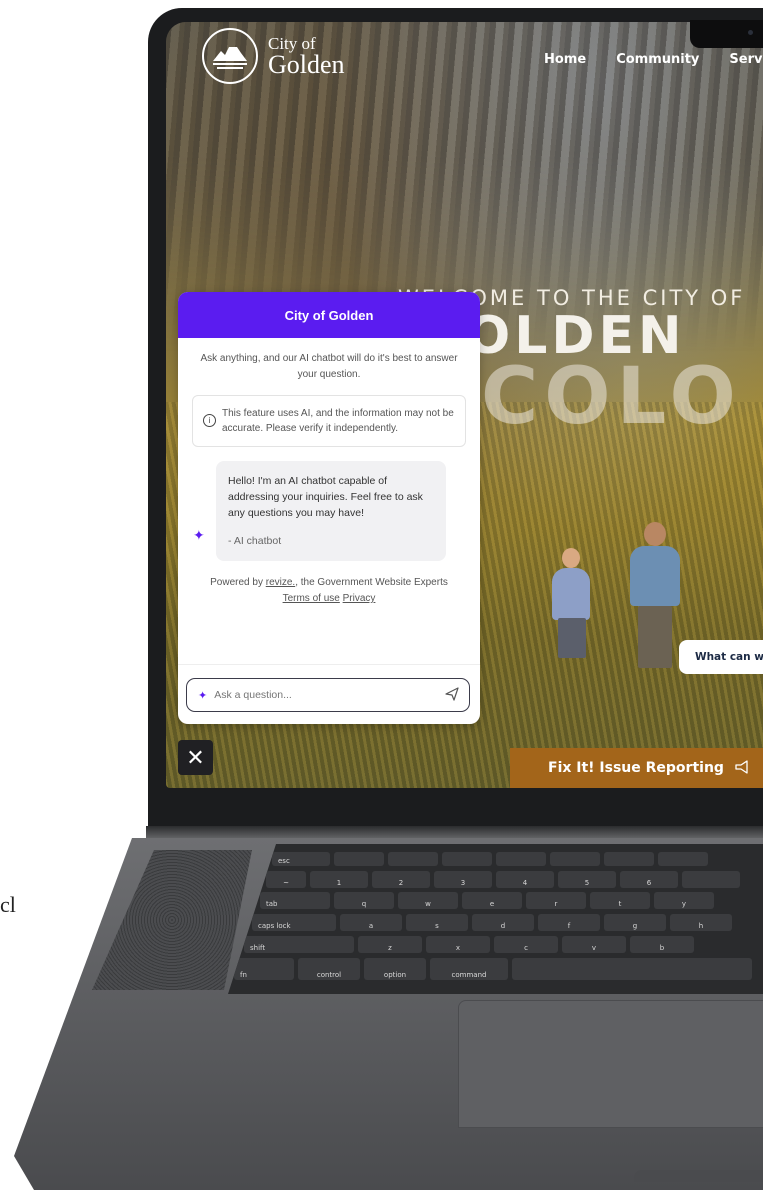  What do you see at coordinates (750, 32) in the screenshot?
I see `camera-icon` at bounding box center [750, 32].